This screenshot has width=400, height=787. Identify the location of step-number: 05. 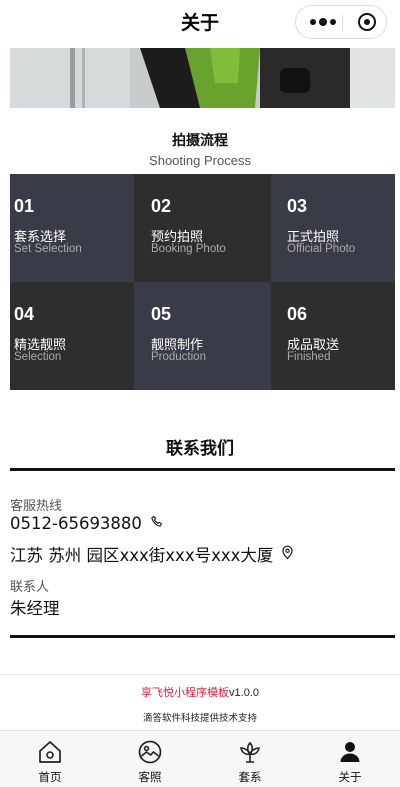
(161, 314).